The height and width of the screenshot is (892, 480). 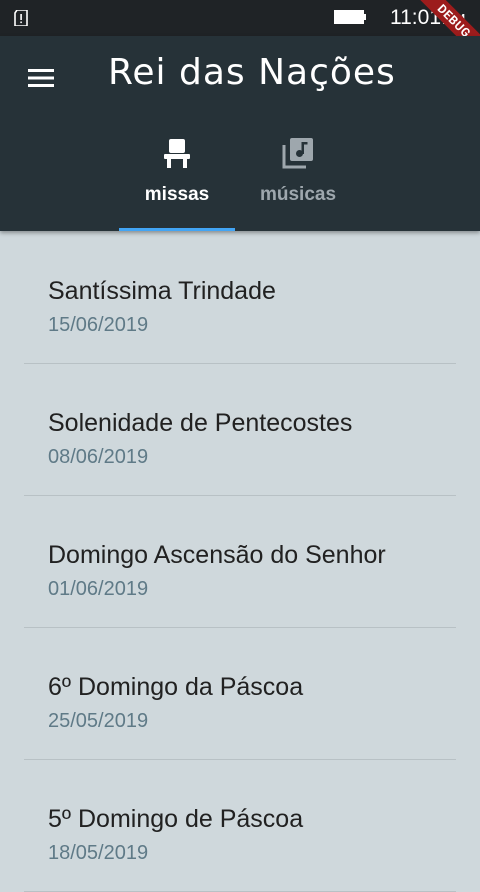 What do you see at coordinates (177, 153) in the screenshot?
I see `seat-icon` at bounding box center [177, 153].